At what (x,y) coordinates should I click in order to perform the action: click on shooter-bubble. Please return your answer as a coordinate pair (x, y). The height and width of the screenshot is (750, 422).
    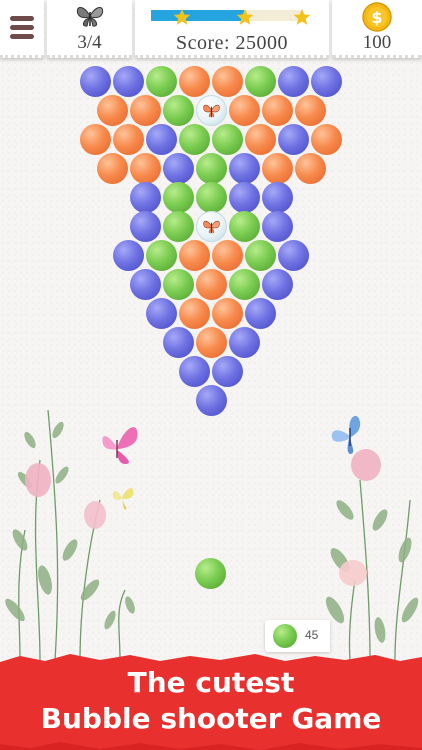
    Looking at the image, I should click on (210, 573).